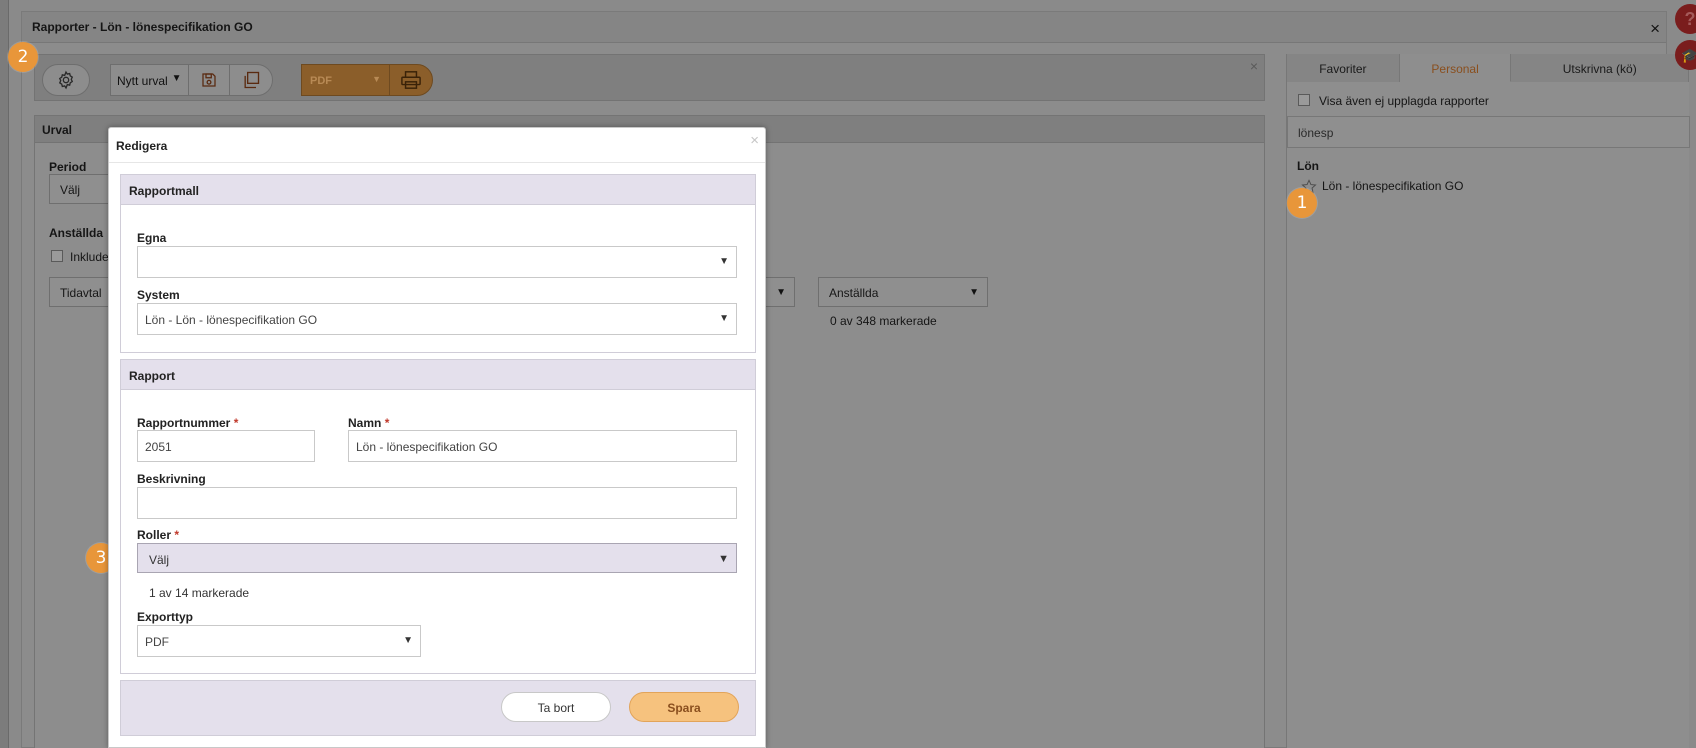  Describe the element at coordinates (23, 57) in the screenshot. I see `step-badge-2: 2` at that location.